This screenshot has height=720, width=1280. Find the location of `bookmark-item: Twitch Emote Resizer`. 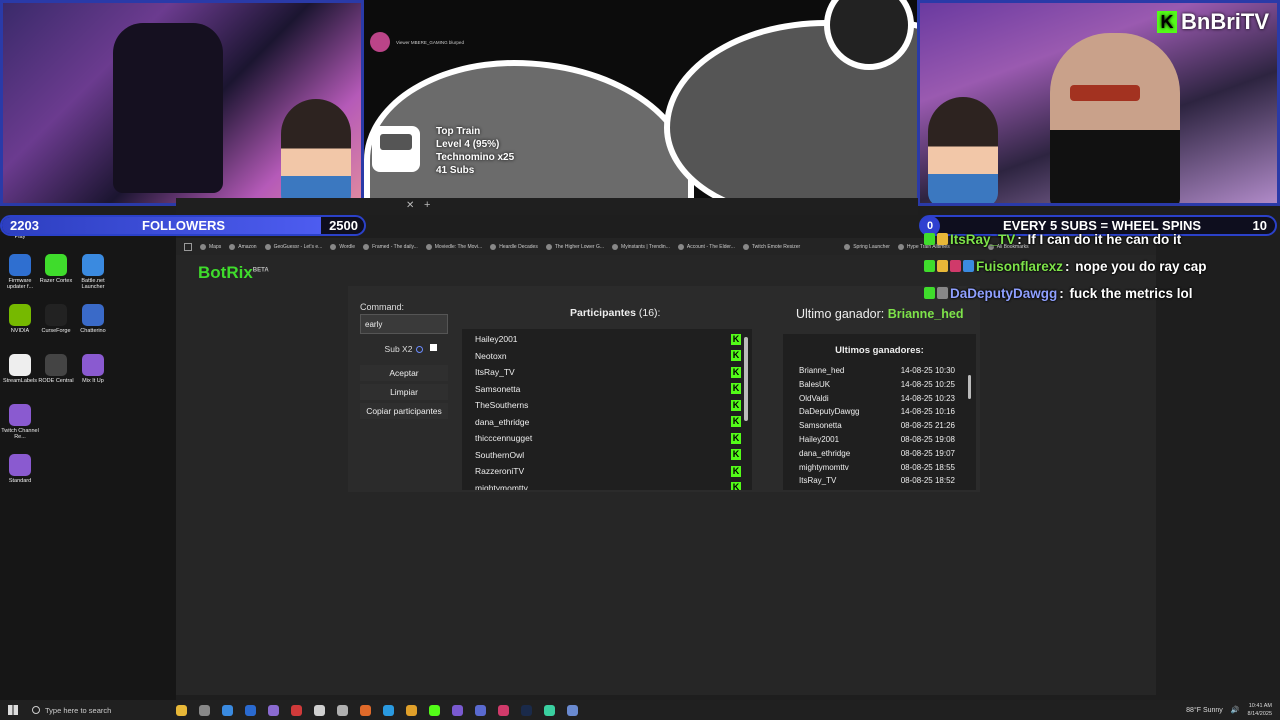

bookmark-item: Twitch Emote Resizer is located at coordinates (771, 246).